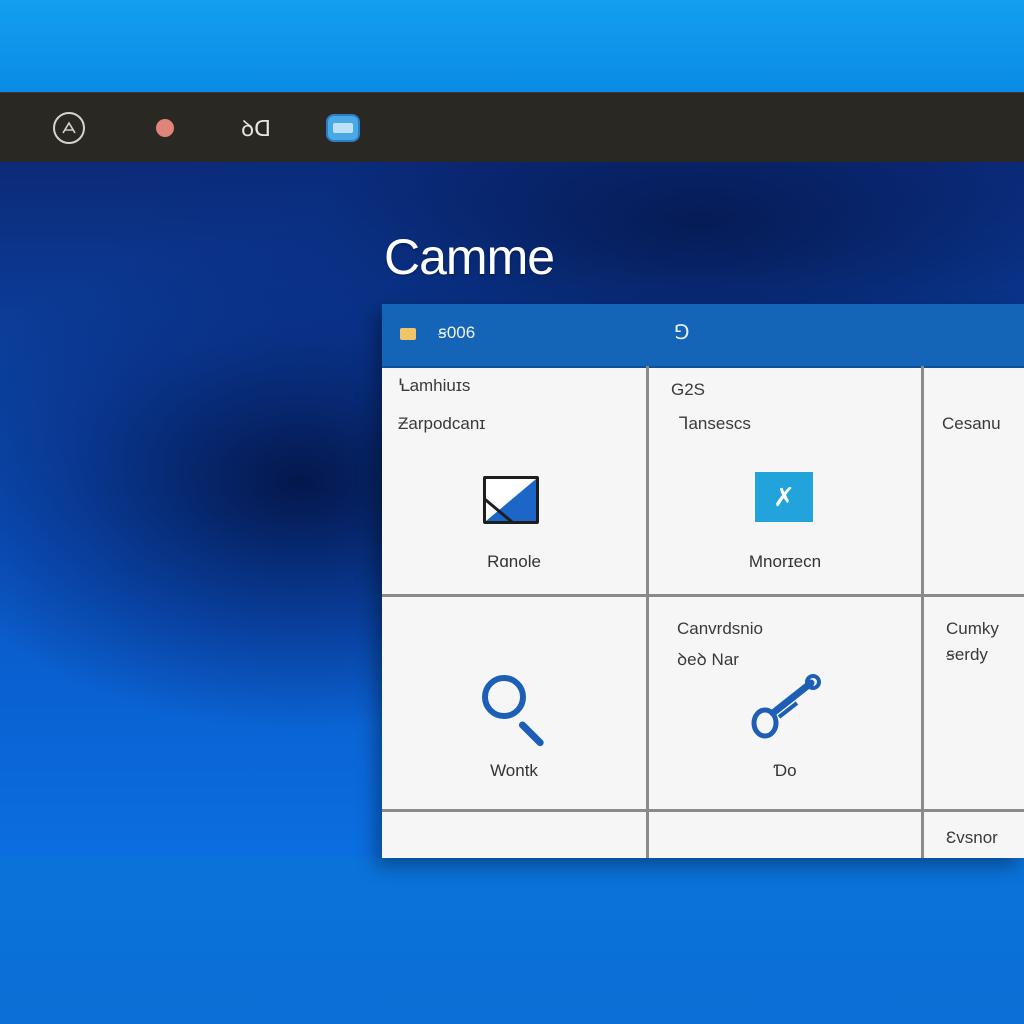  I want to click on text-glyph-icon: ꝺᗡ, so click(256, 128).